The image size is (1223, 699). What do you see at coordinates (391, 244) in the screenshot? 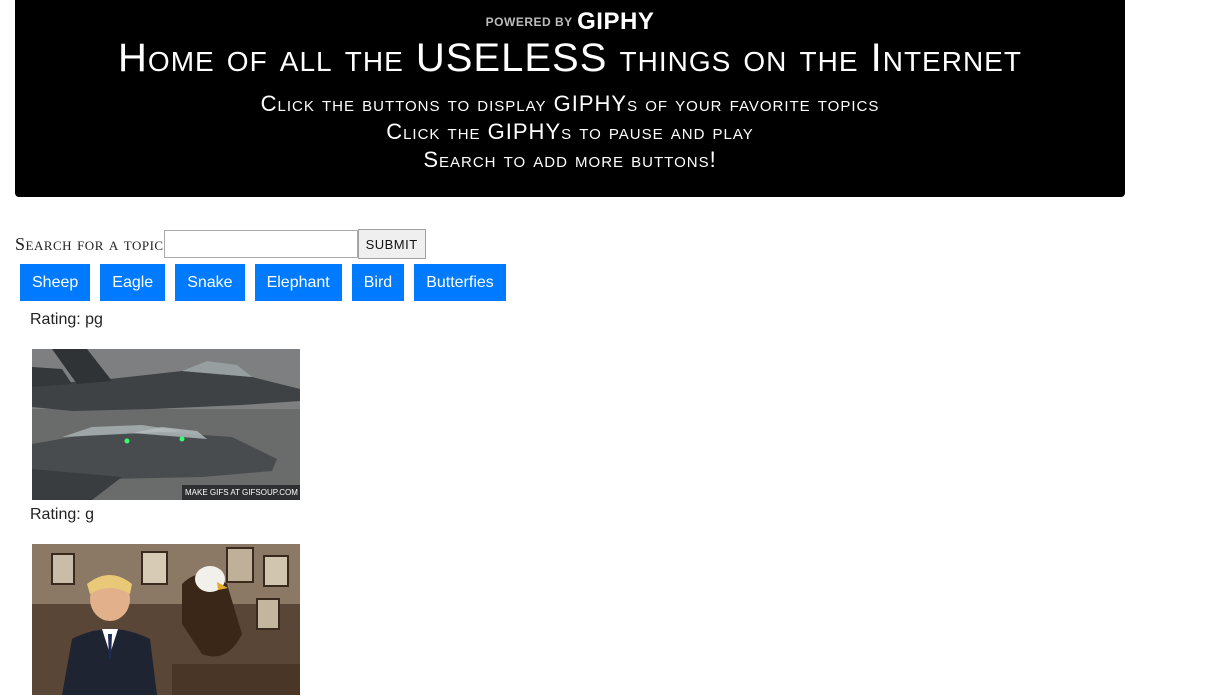
I see `submit-button: SUBMIT` at bounding box center [391, 244].